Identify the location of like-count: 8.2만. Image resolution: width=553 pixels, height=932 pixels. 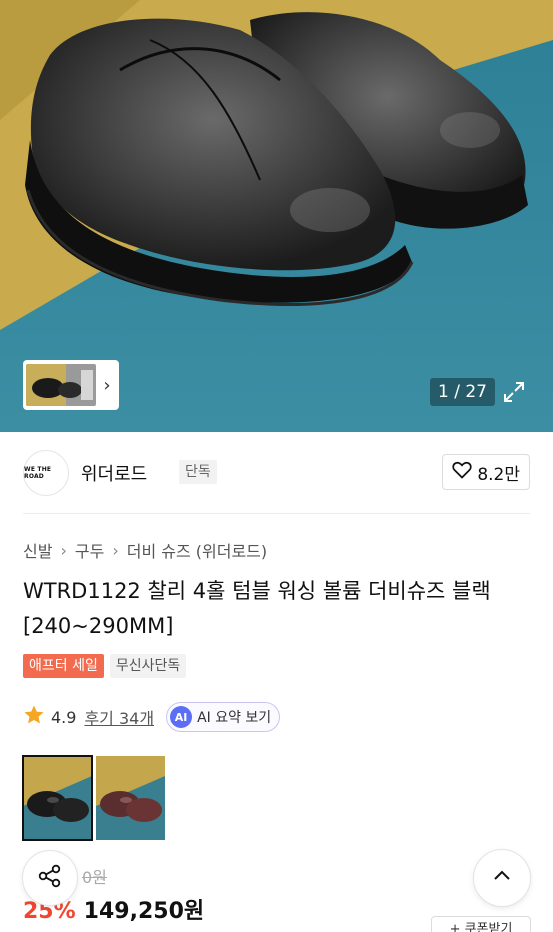
(498, 474).